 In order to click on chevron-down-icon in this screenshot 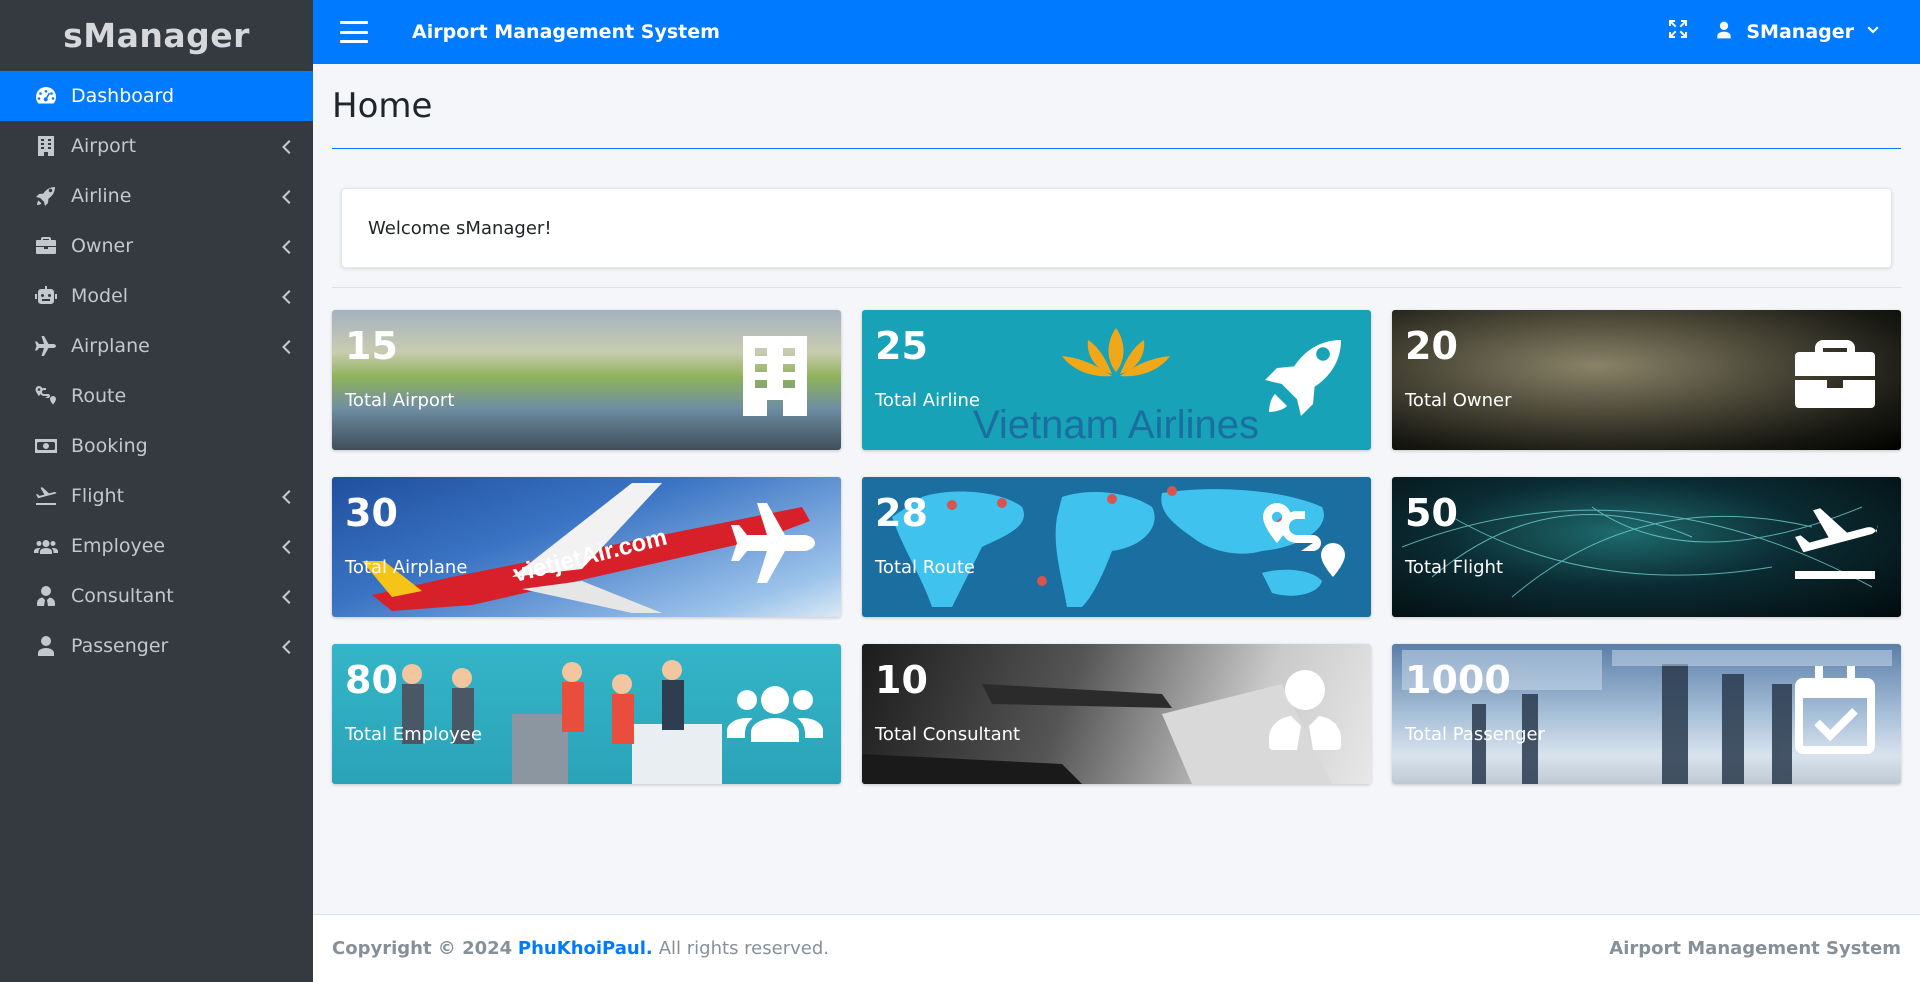, I will do `click(1867, 32)`.